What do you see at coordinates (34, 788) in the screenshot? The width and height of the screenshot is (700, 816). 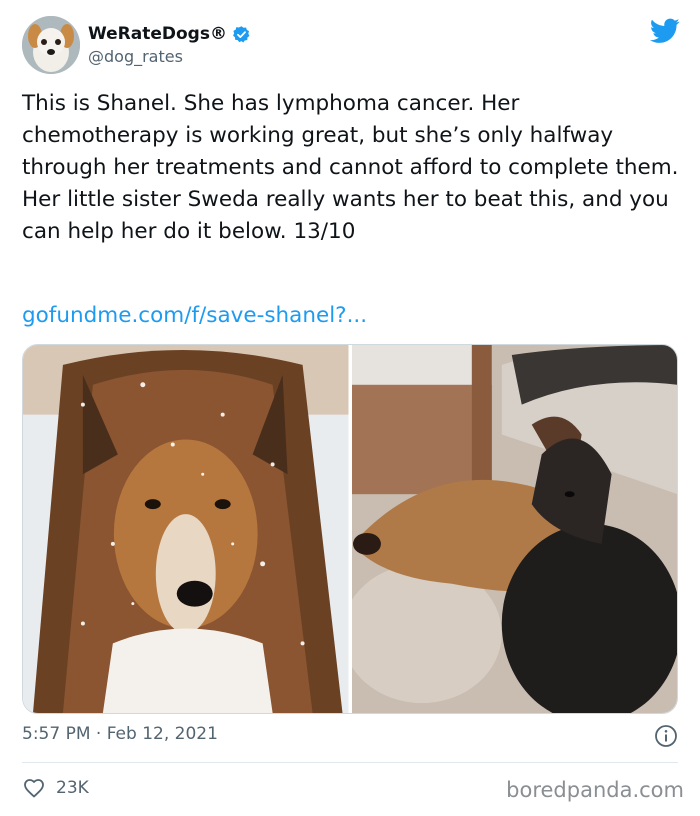 I see `heart-icon` at bounding box center [34, 788].